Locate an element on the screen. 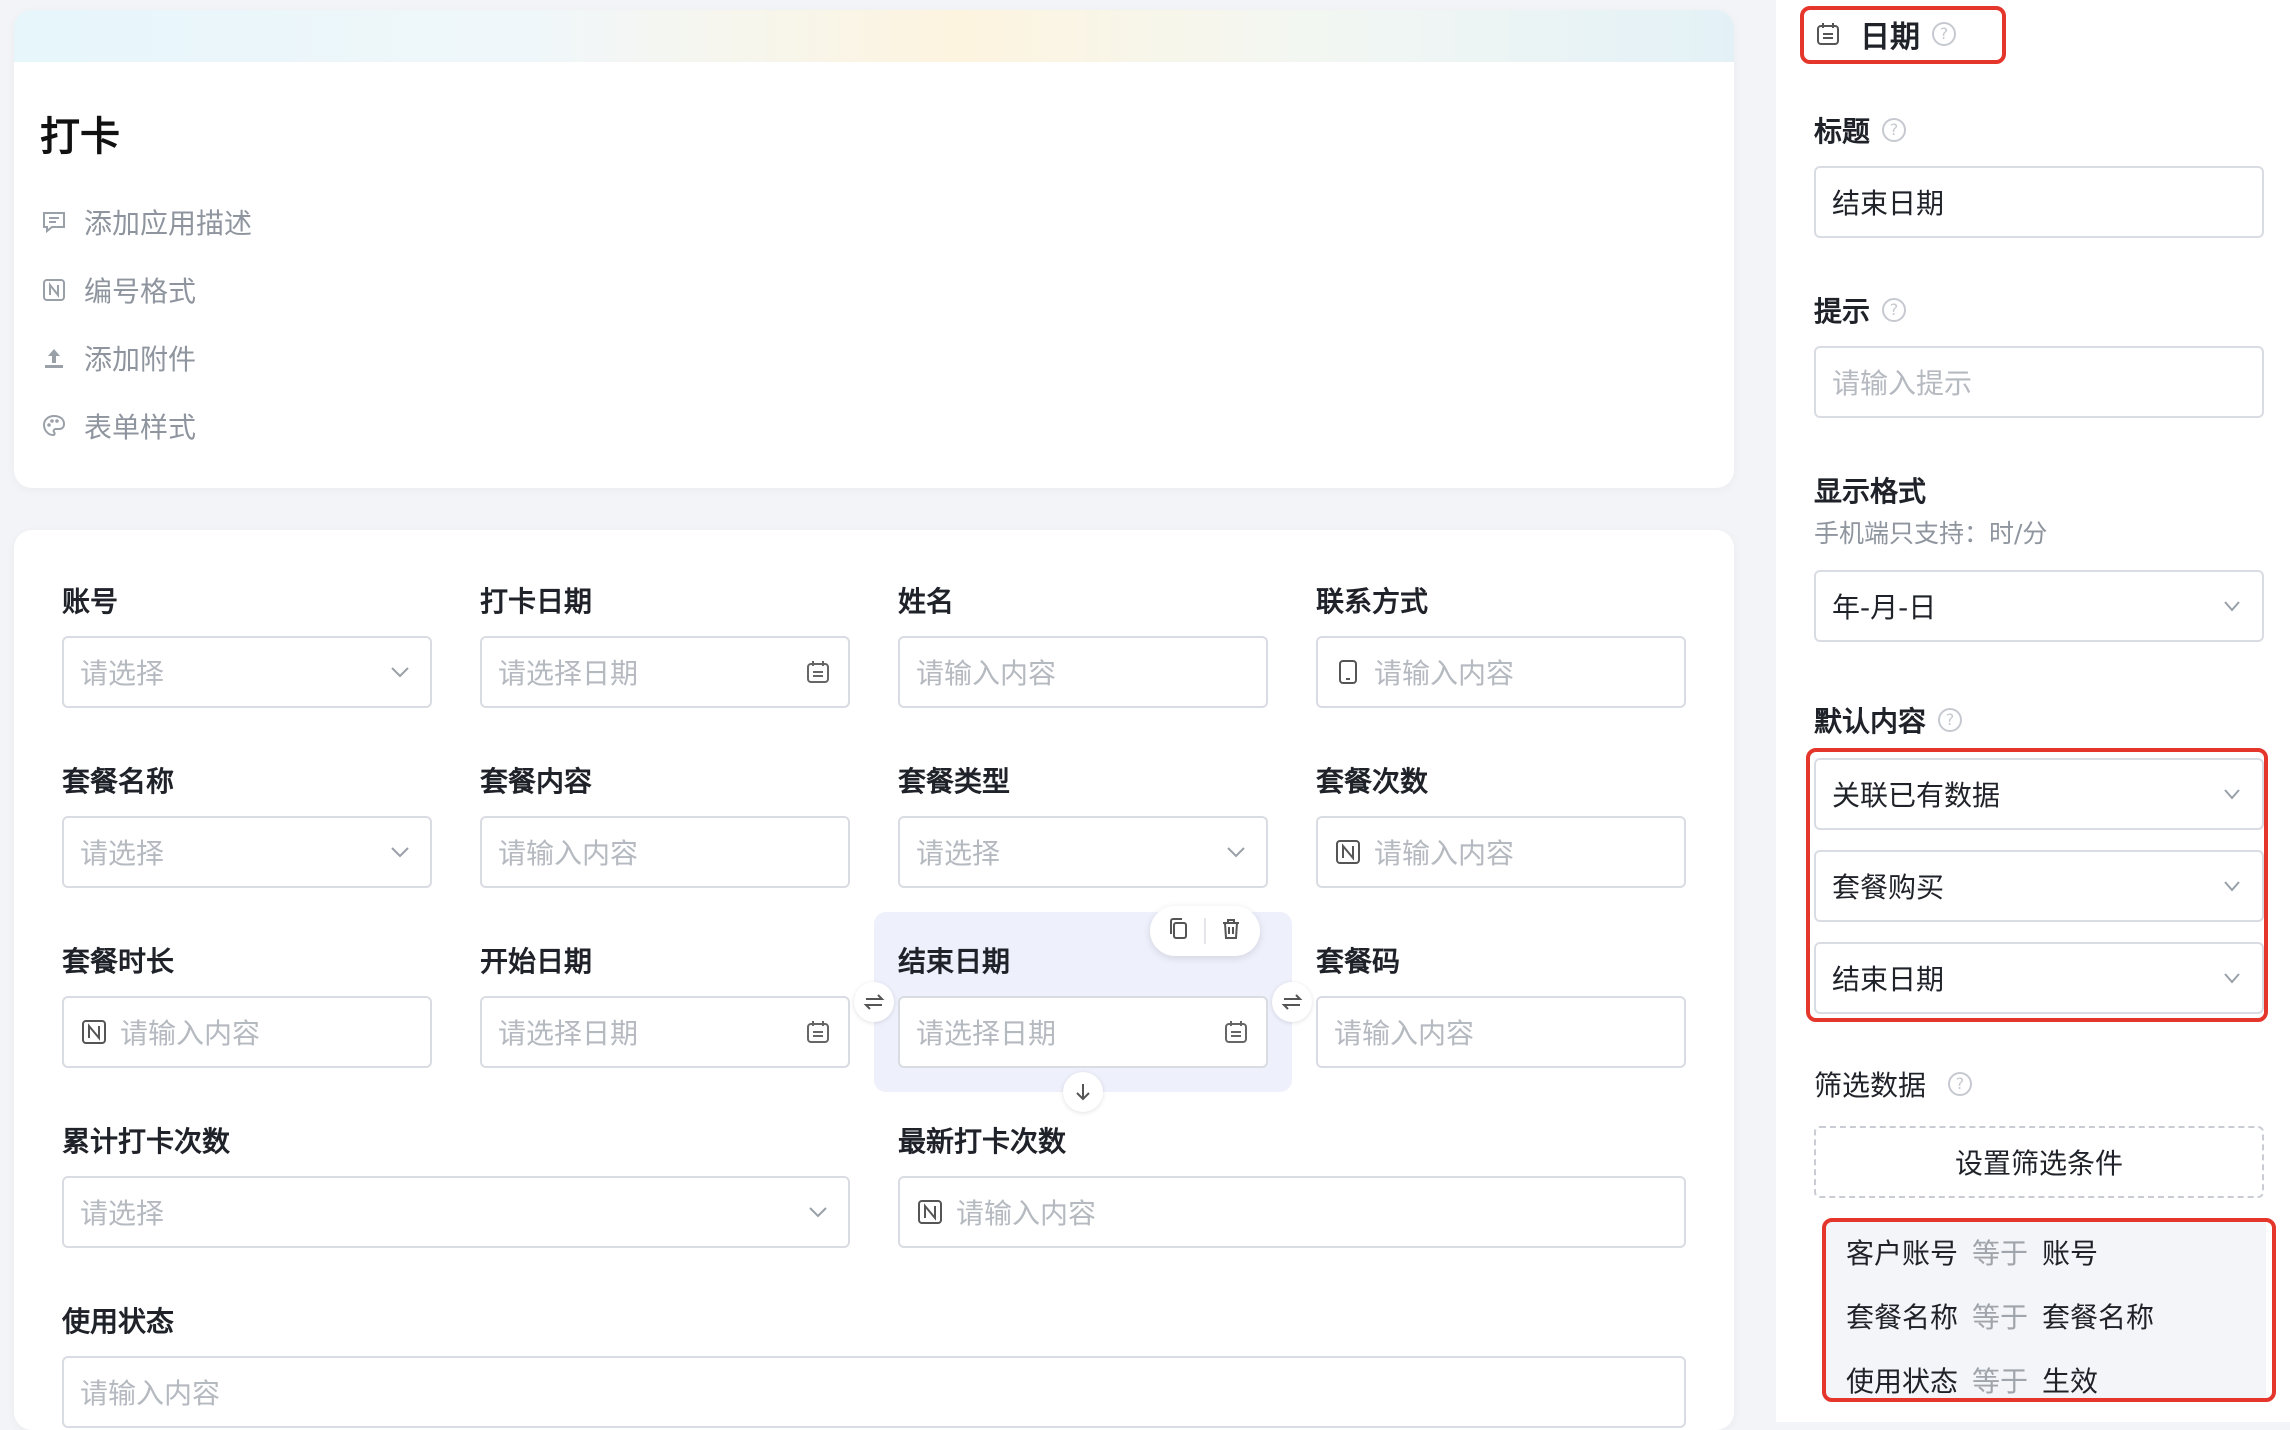 The height and width of the screenshot is (1430, 2290). highlight-filter-conditions is located at coordinates (2049, 1310).